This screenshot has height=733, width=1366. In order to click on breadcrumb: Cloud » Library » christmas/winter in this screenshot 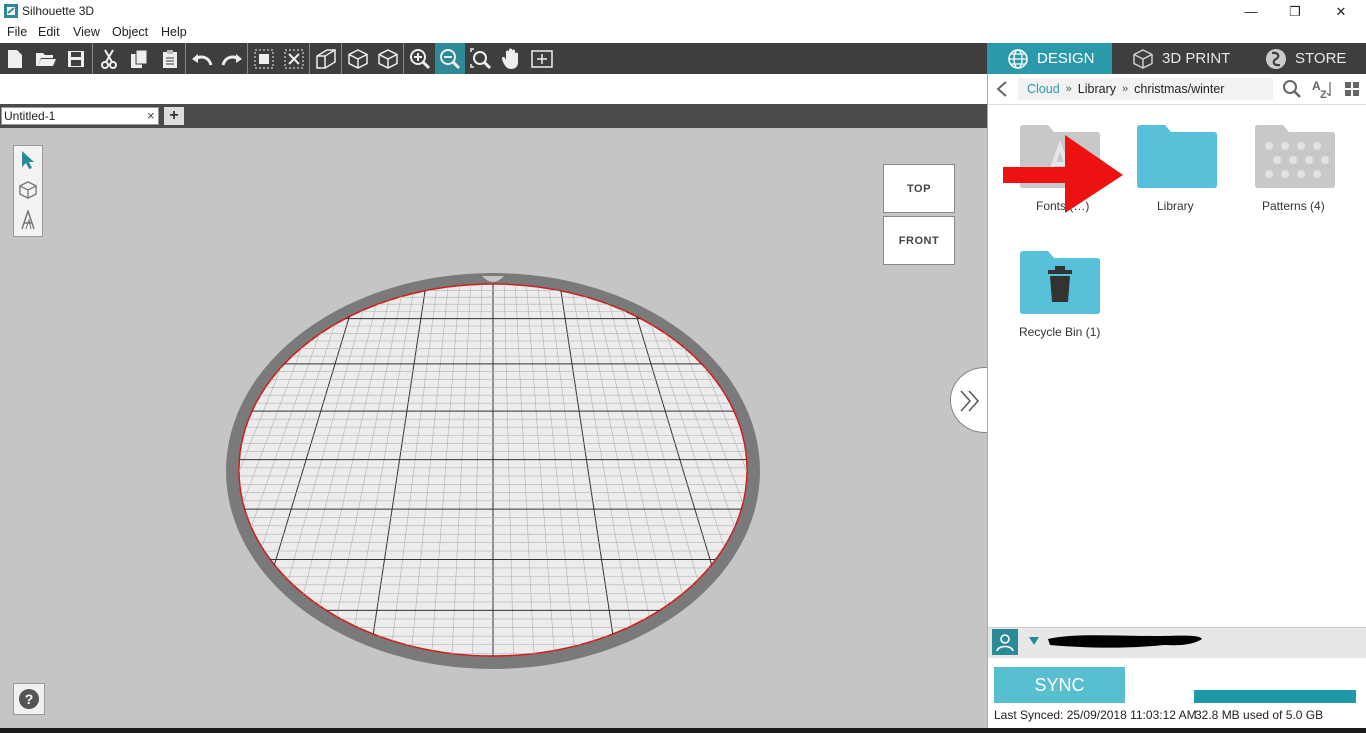, I will do `click(1145, 89)`.